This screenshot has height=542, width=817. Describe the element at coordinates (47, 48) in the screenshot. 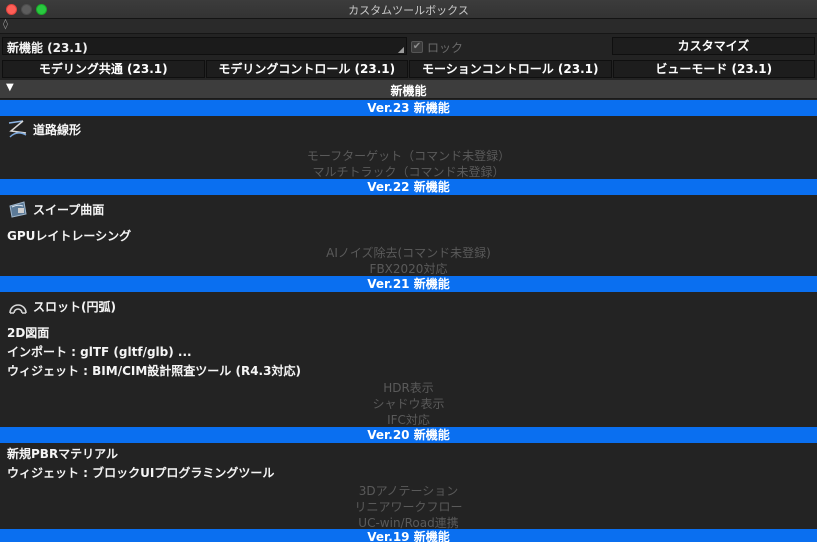

I see `dropdown-value: 新機能 (23.1)` at that location.